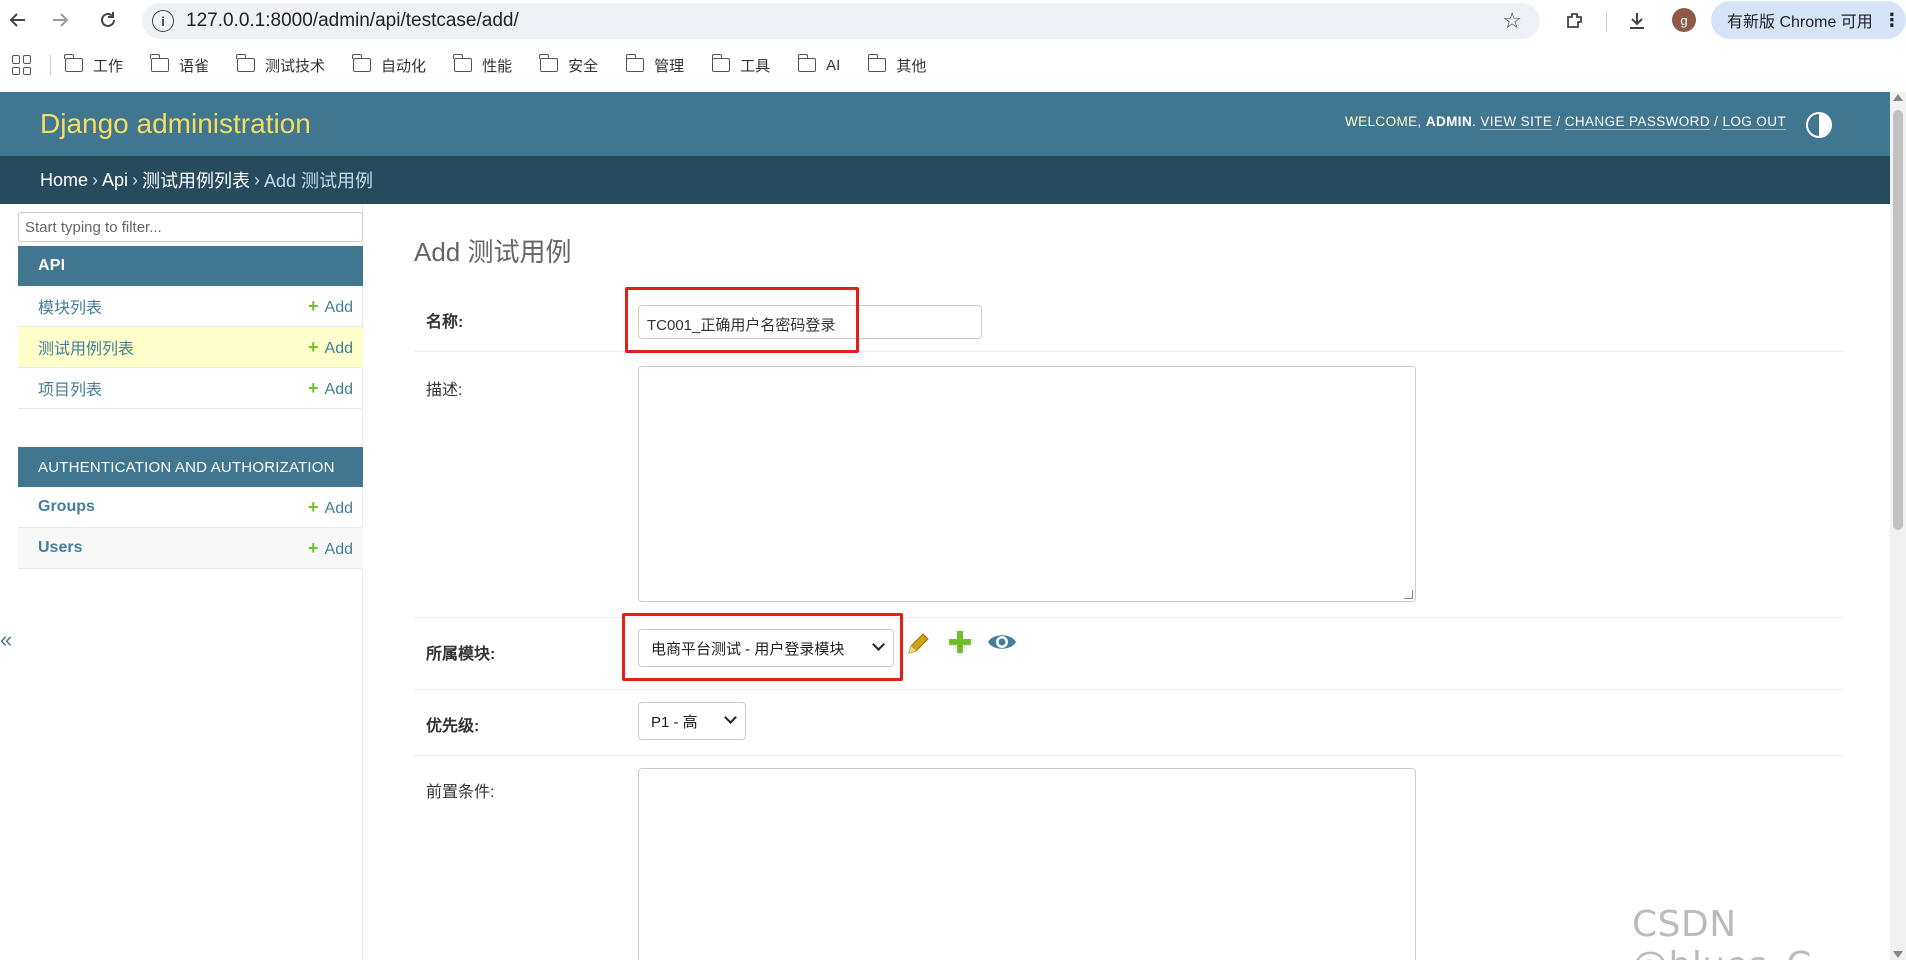 The height and width of the screenshot is (960, 1906). I want to click on bookmark-folder: 测试技术, so click(281, 65).